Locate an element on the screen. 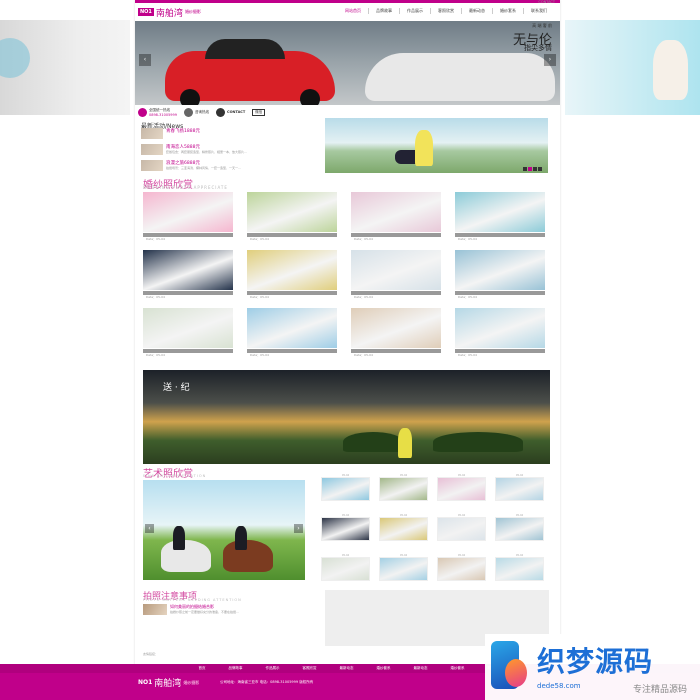 This screenshot has width=700, height=700. white-horse-shape is located at coordinates (186, 556).